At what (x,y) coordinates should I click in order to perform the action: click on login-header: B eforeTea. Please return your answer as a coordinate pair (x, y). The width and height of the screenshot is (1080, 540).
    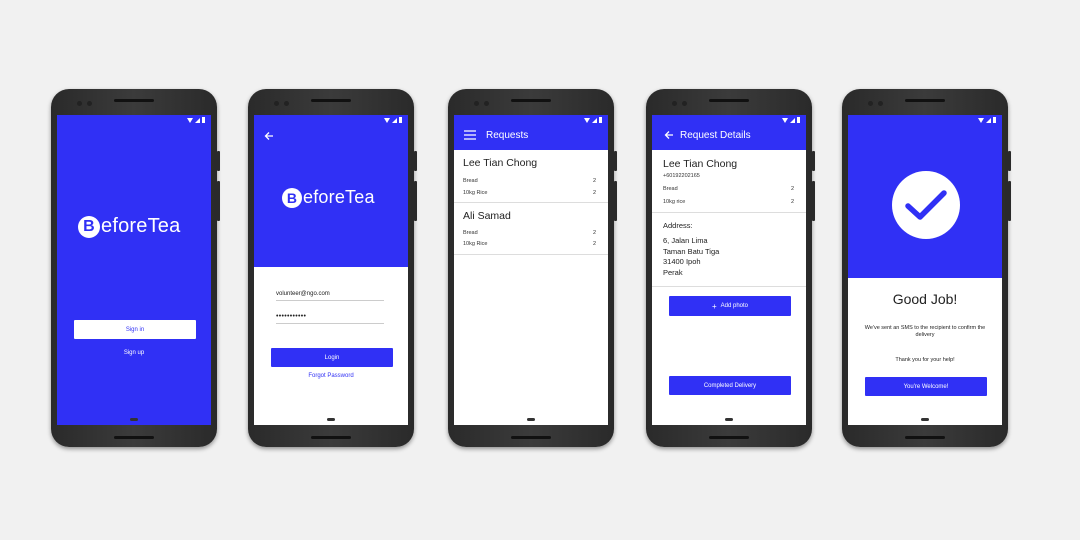
    Looking at the image, I should click on (331, 191).